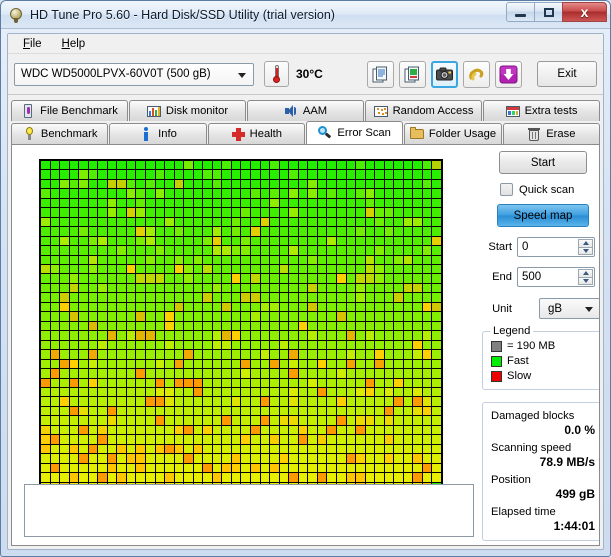 This screenshot has height=557, width=611. Describe the element at coordinates (520, 12) in the screenshot. I see `minimize-button` at that location.